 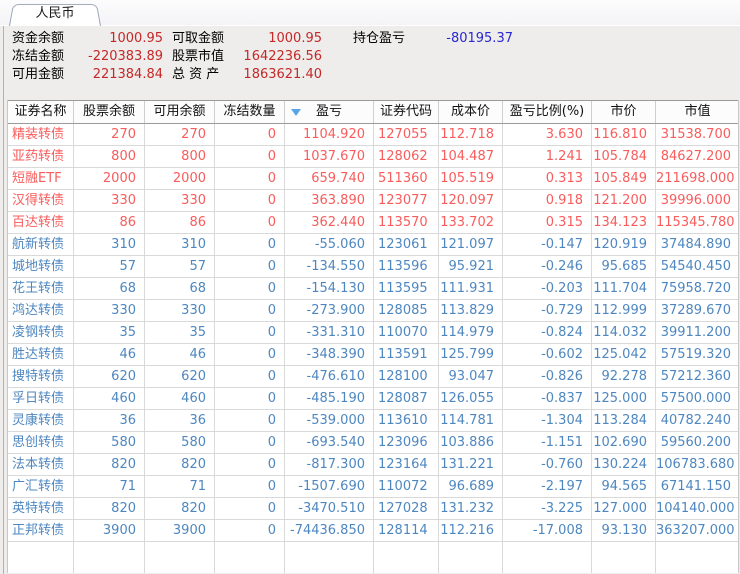 What do you see at coordinates (329, 289) in the screenshot?
I see `cell-pl: -154.130` at bounding box center [329, 289].